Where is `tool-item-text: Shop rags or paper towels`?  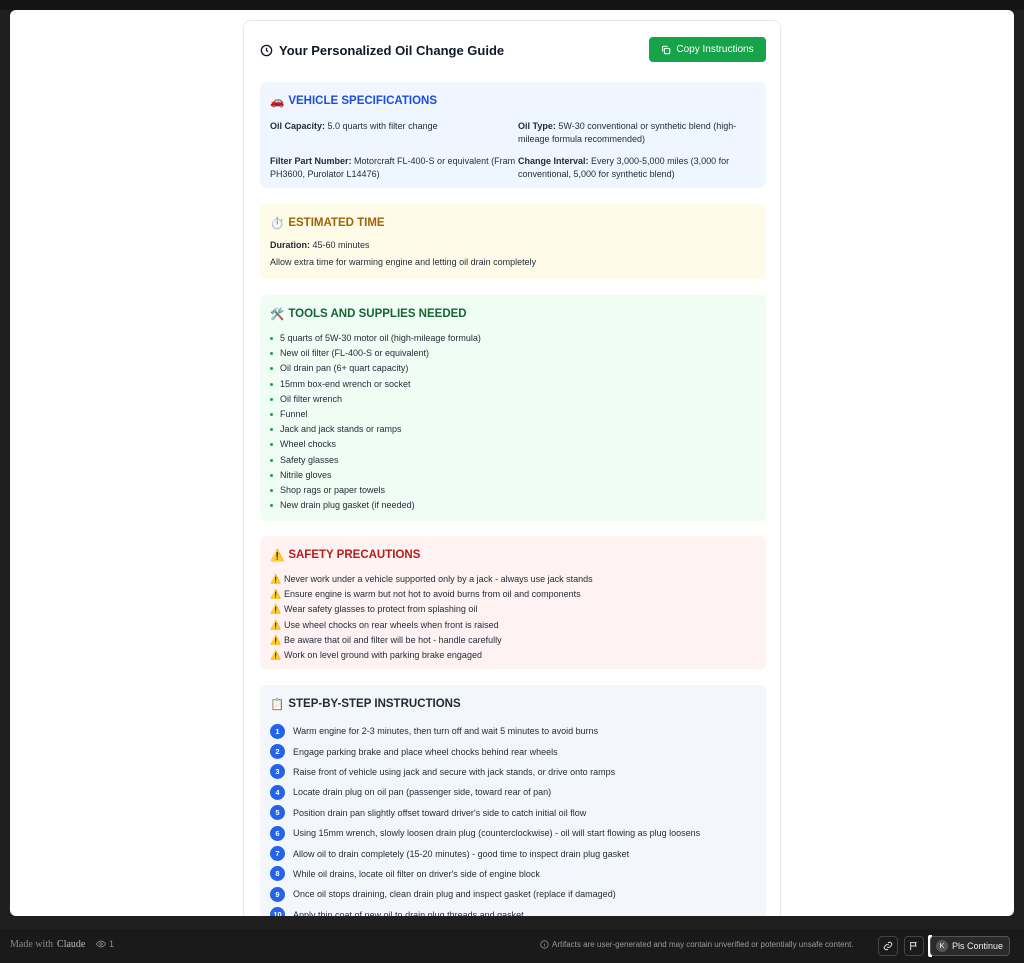
tool-item-text: Shop rags or paper towels is located at coordinates (333, 489).